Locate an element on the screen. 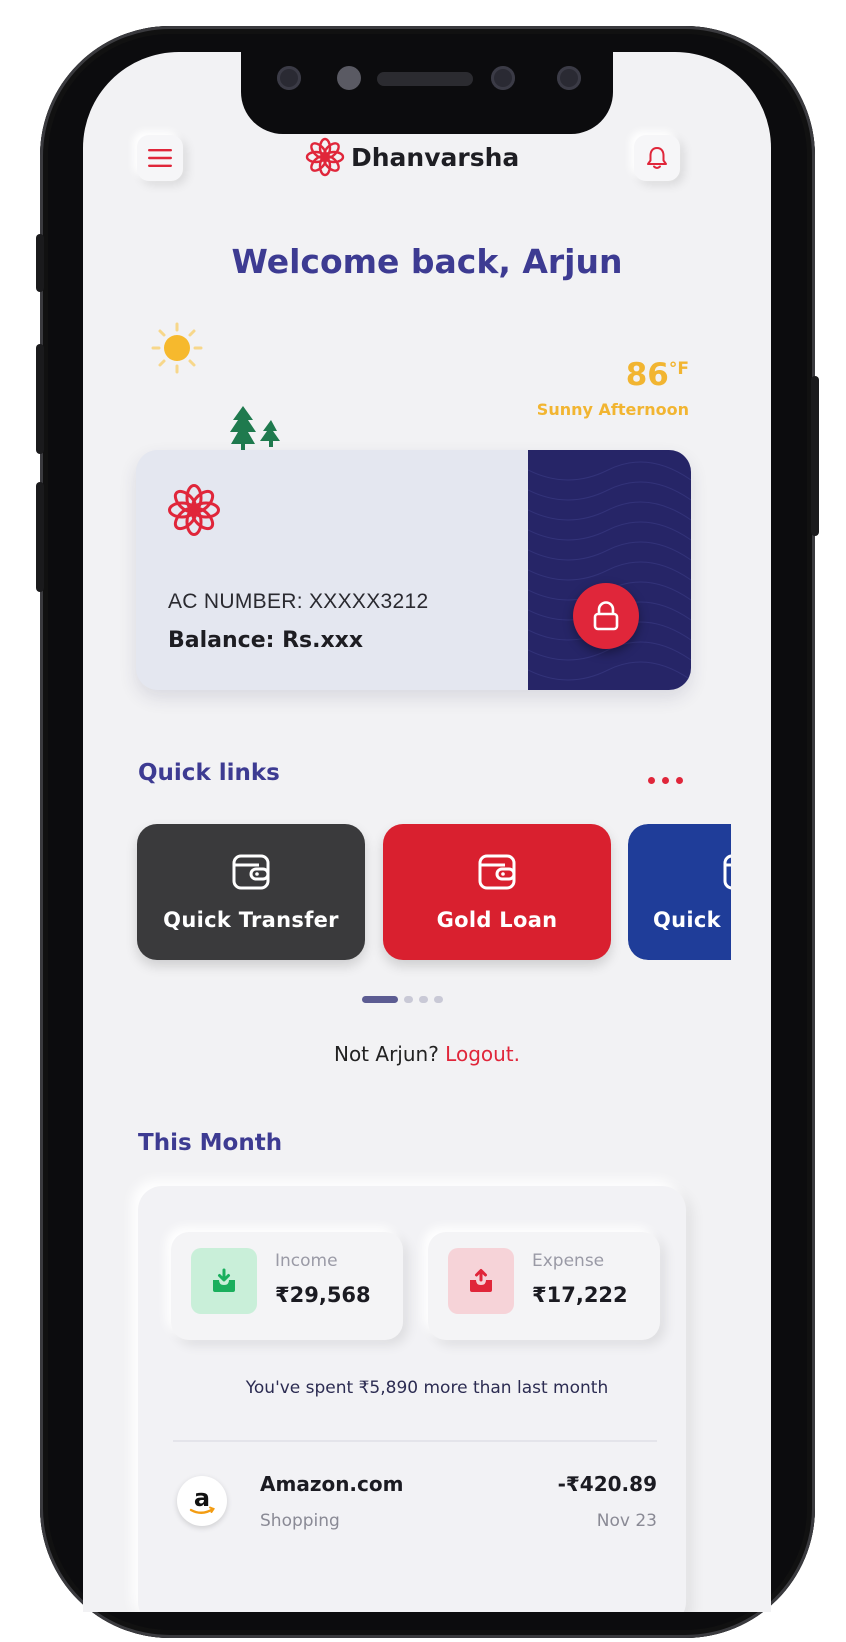 The width and height of the screenshot is (846, 1642). notifications-button is located at coordinates (657, 158).